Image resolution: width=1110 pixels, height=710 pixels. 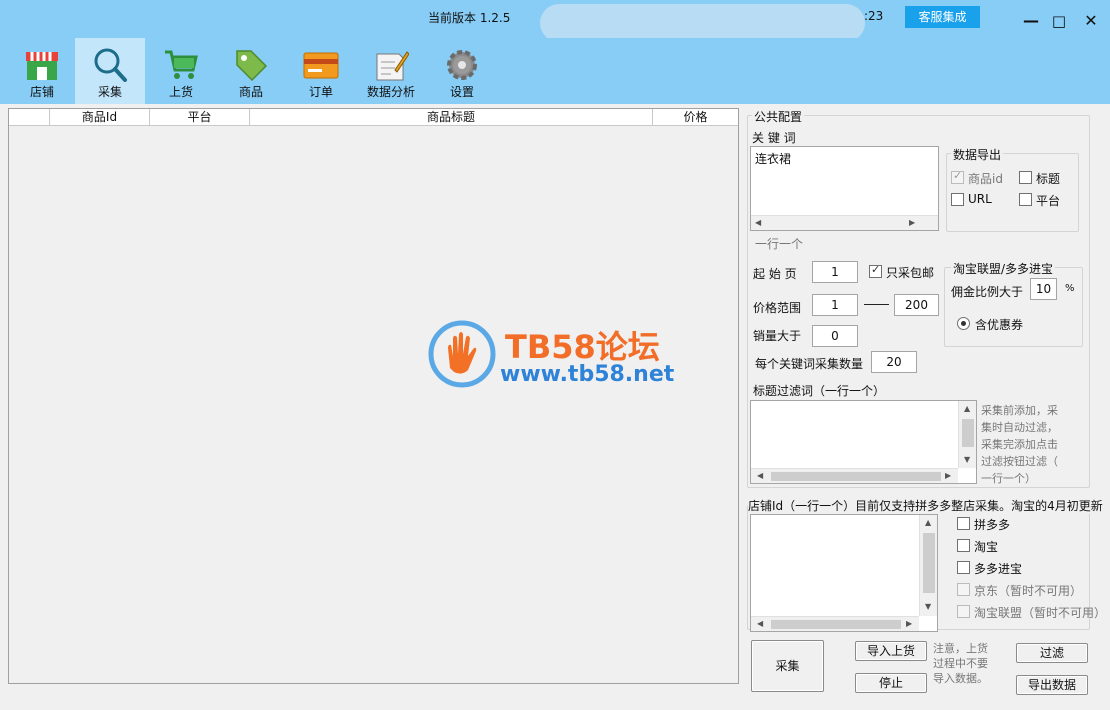 What do you see at coordinates (894, 362) in the screenshot?
I see `per-keyword-input: 20` at bounding box center [894, 362].